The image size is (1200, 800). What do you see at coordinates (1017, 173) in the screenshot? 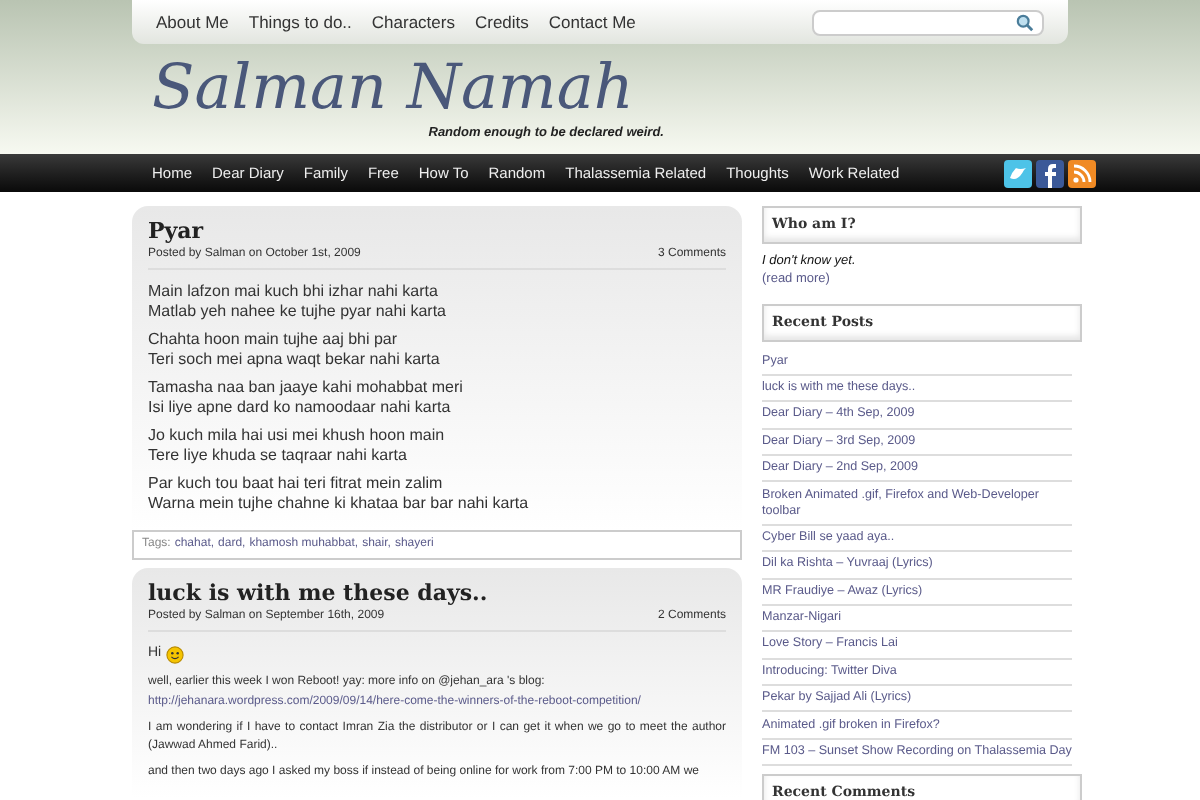
I see `bird-icon` at bounding box center [1017, 173].